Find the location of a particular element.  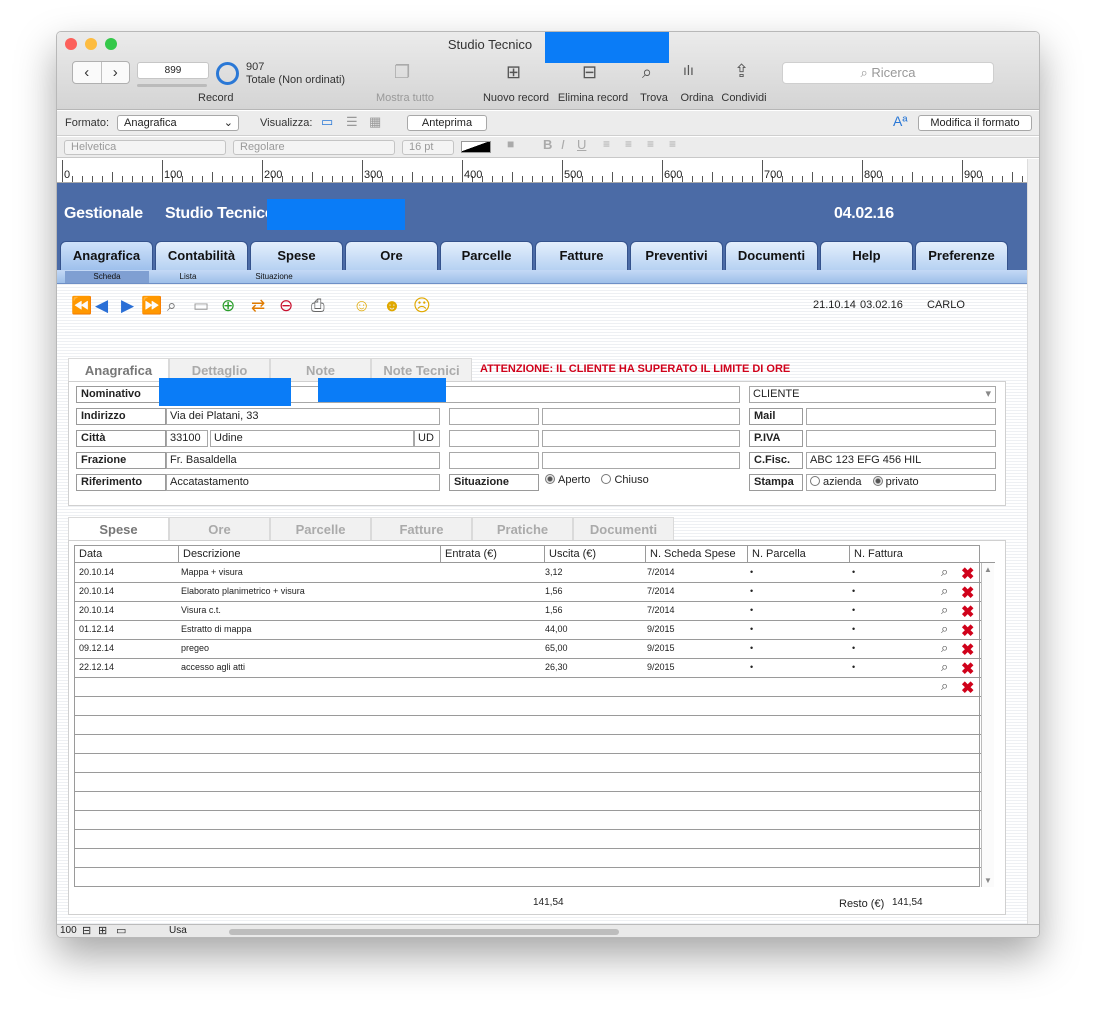

table-row: 22.12.14 accesso agli atti 26,30 9/2015 • • ⌕ ✖ is located at coordinates (528, 668).